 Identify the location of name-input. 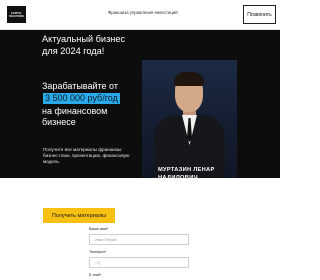
(139, 239).